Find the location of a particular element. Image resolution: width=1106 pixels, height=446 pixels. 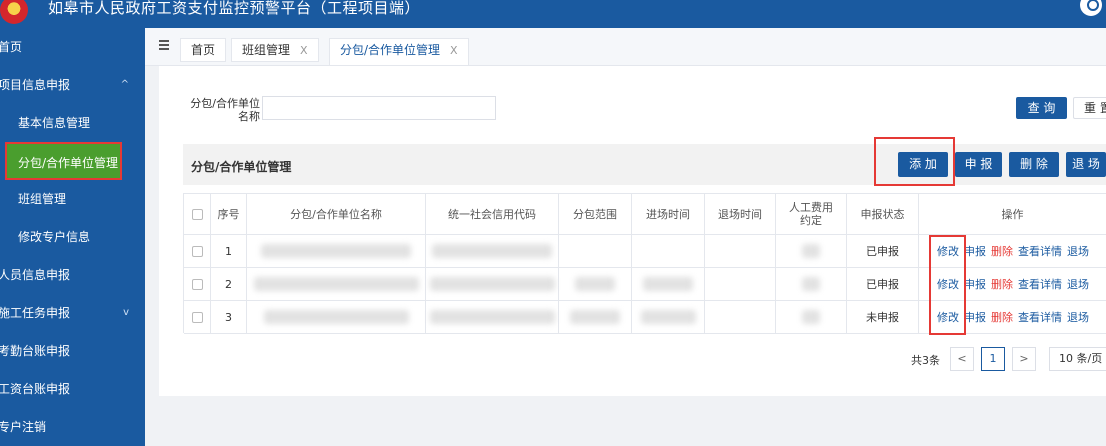

header-cell: 统一社会信用代码 is located at coordinates (492, 214).